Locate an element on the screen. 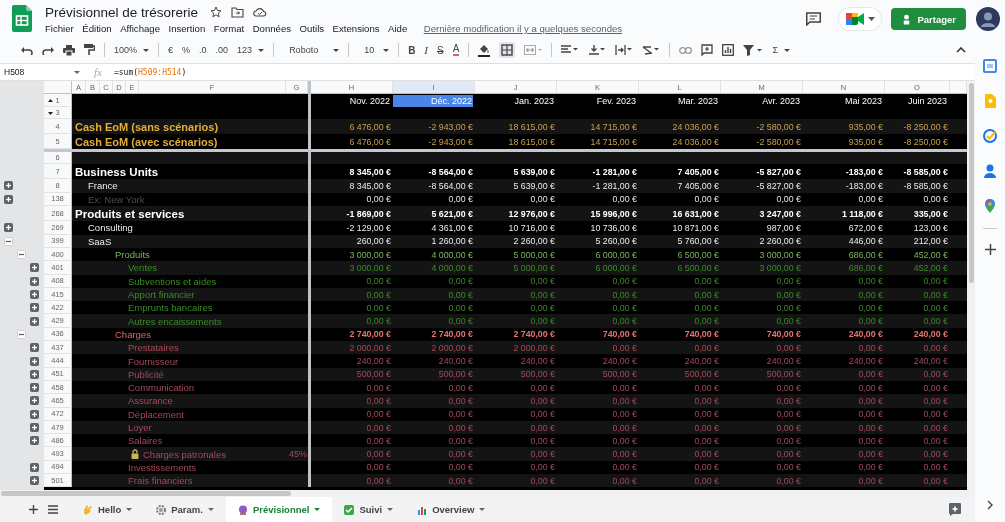 Image resolution: width=1005 pixels, height=522 pixels. text-color-button: A is located at coordinates (456, 50).